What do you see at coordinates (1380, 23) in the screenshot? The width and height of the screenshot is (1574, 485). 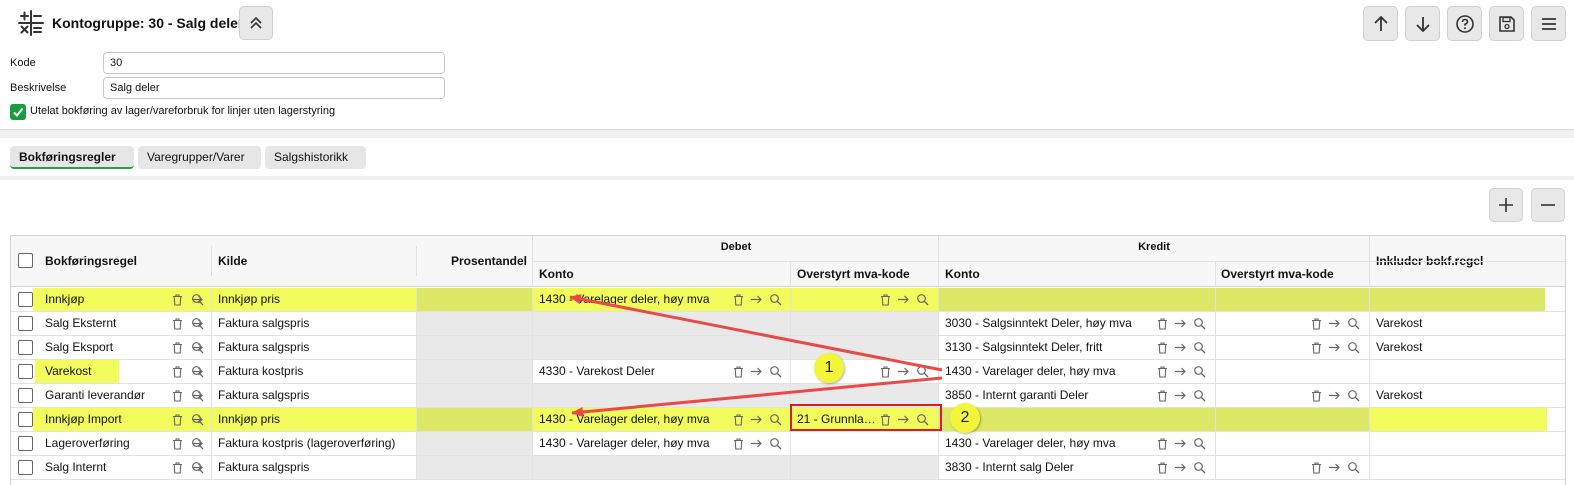 I see `move-up-button` at bounding box center [1380, 23].